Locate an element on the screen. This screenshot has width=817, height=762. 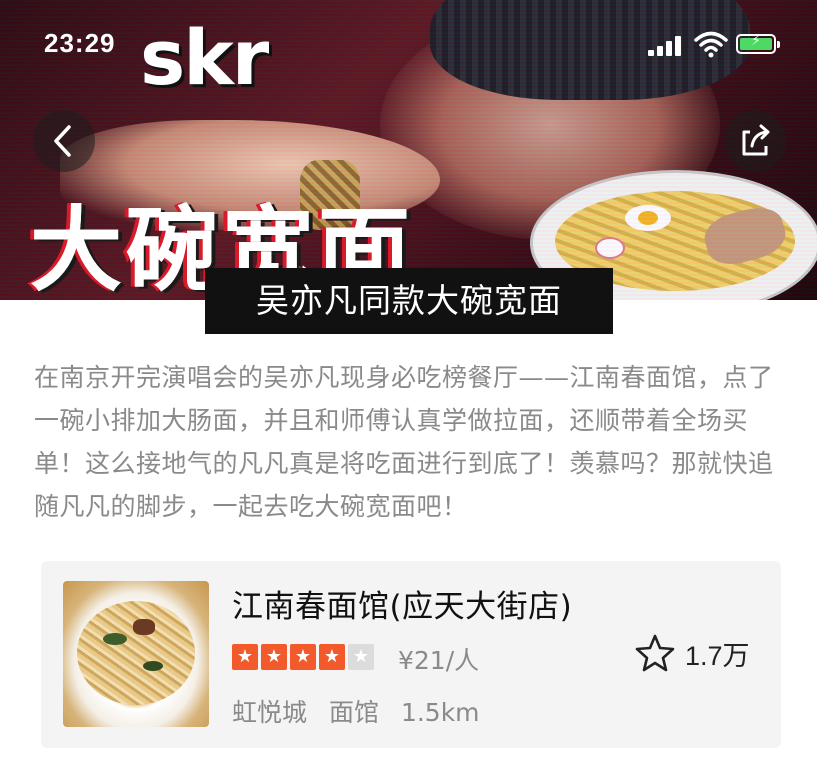
back-button is located at coordinates (64, 141).